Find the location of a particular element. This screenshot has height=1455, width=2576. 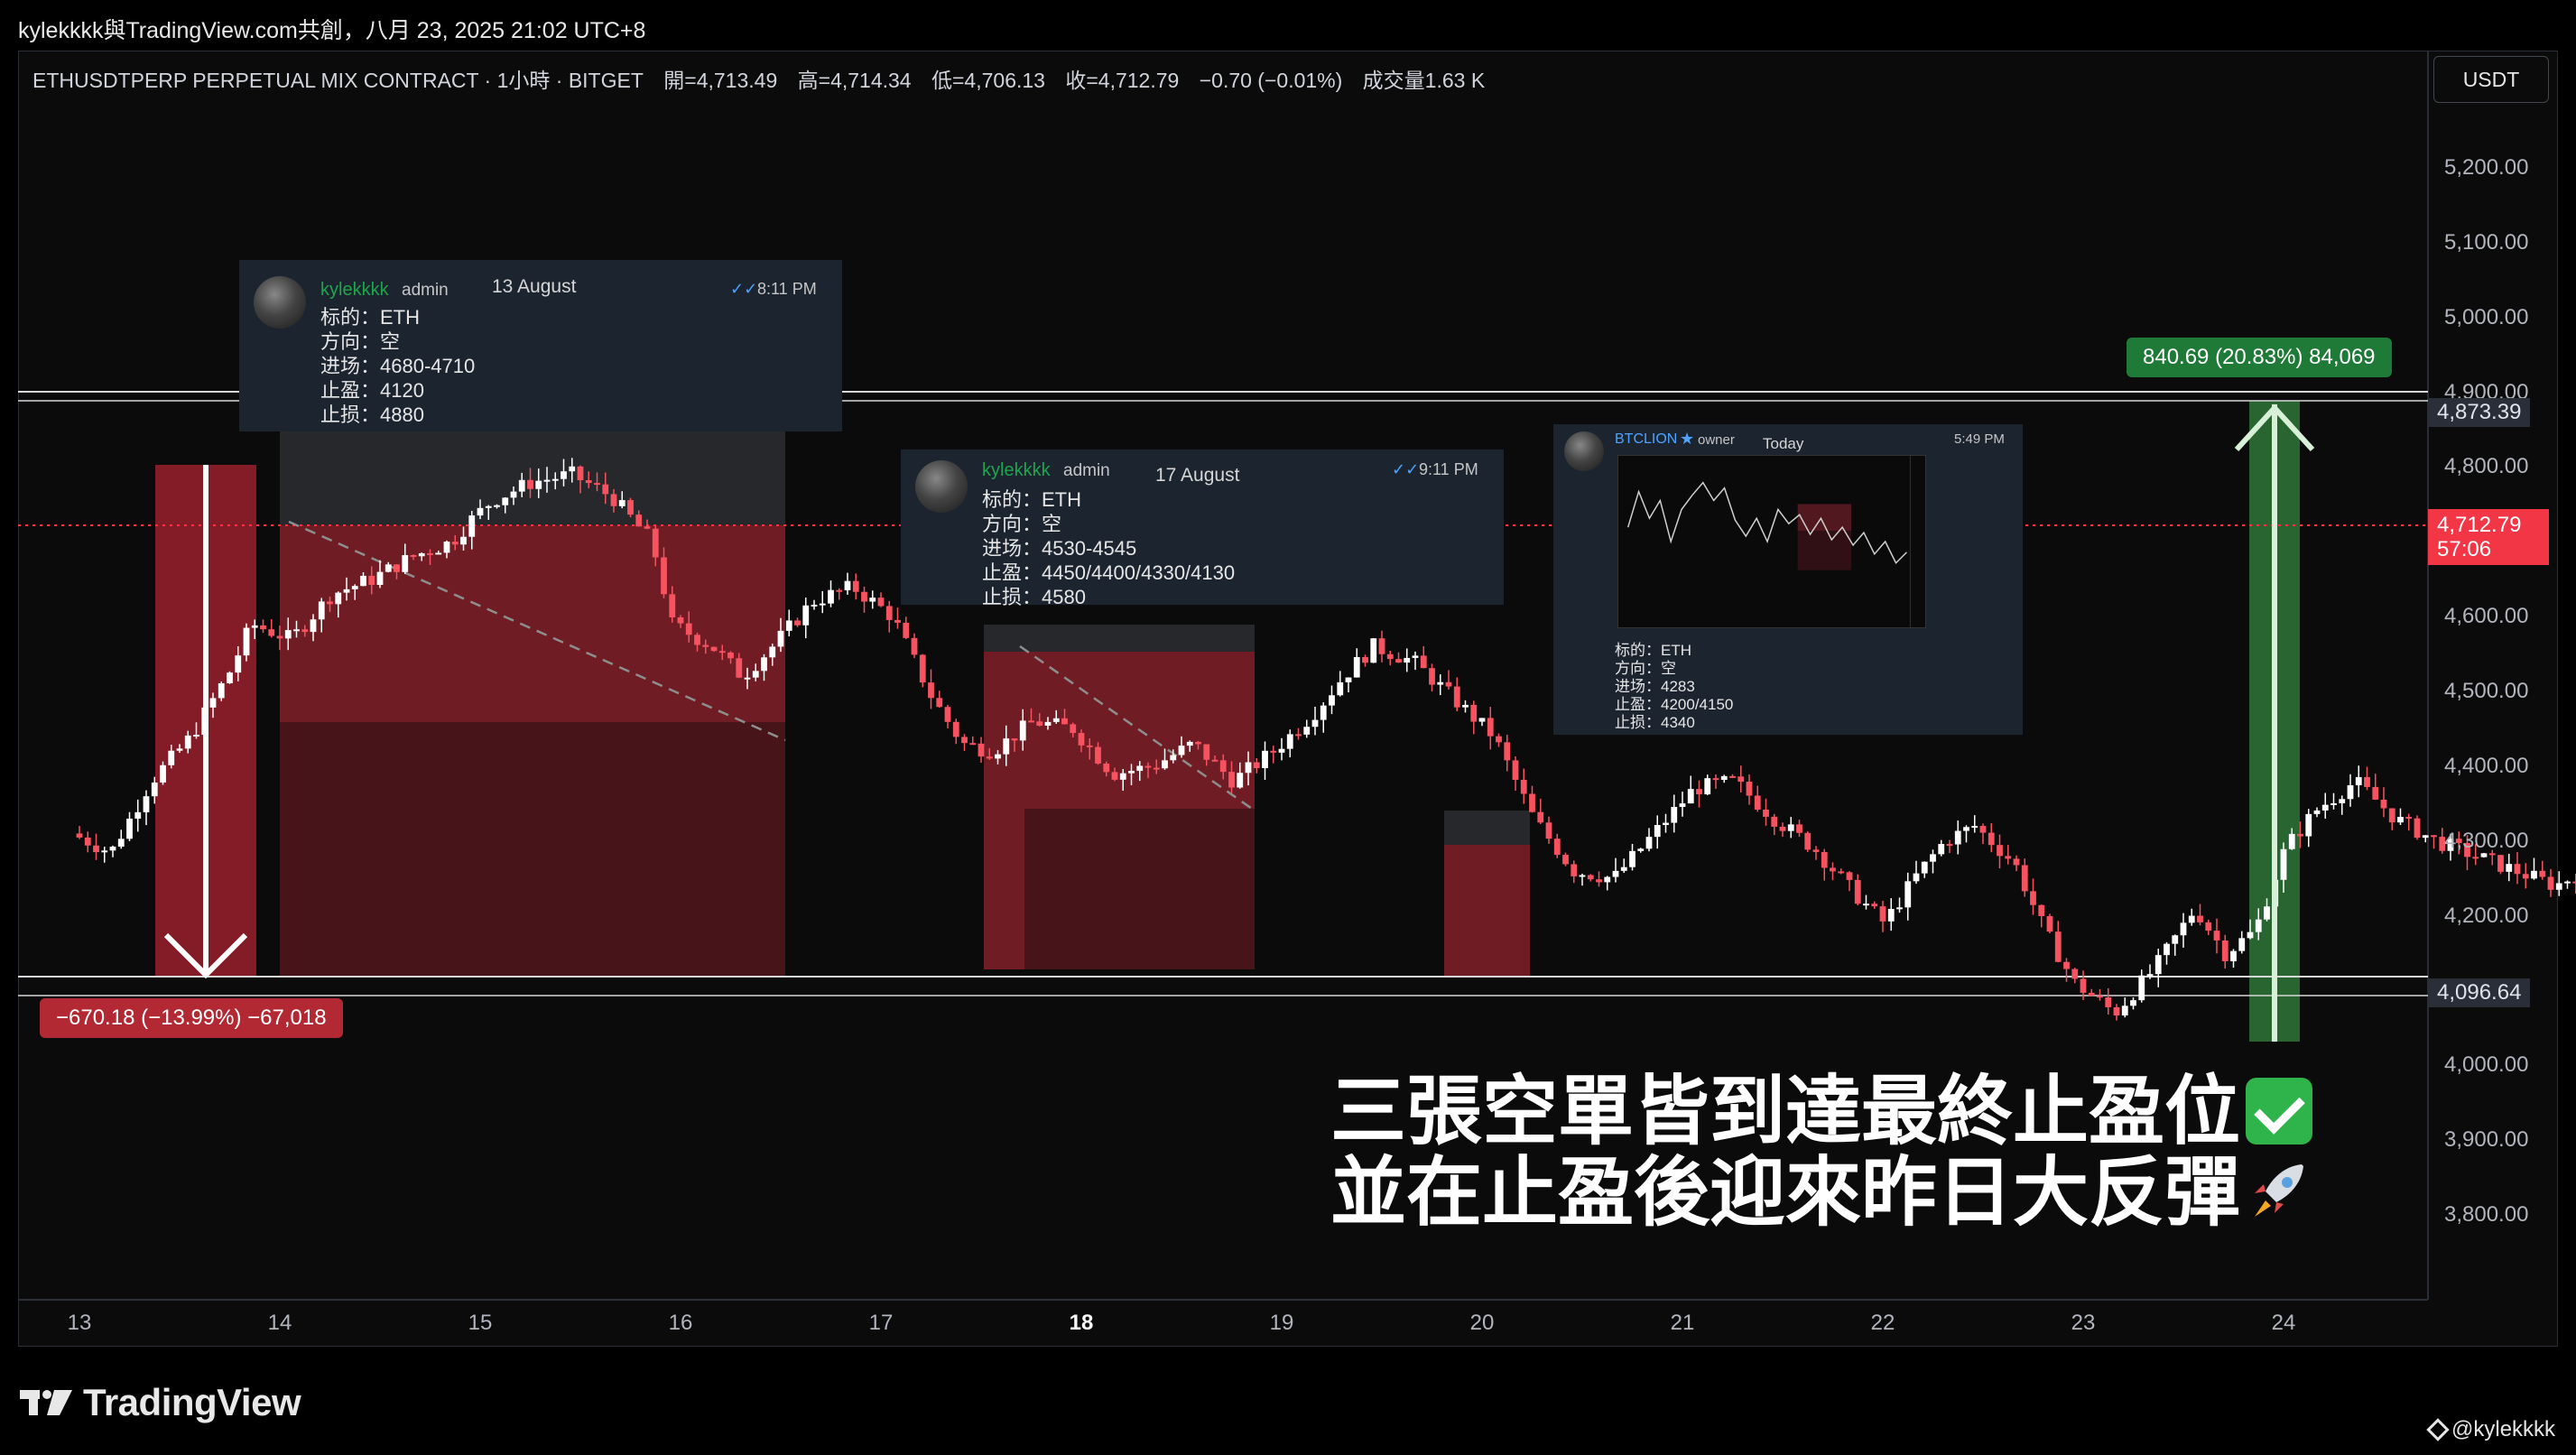

short-zone-2-profit-dark is located at coordinates (1139, 889).